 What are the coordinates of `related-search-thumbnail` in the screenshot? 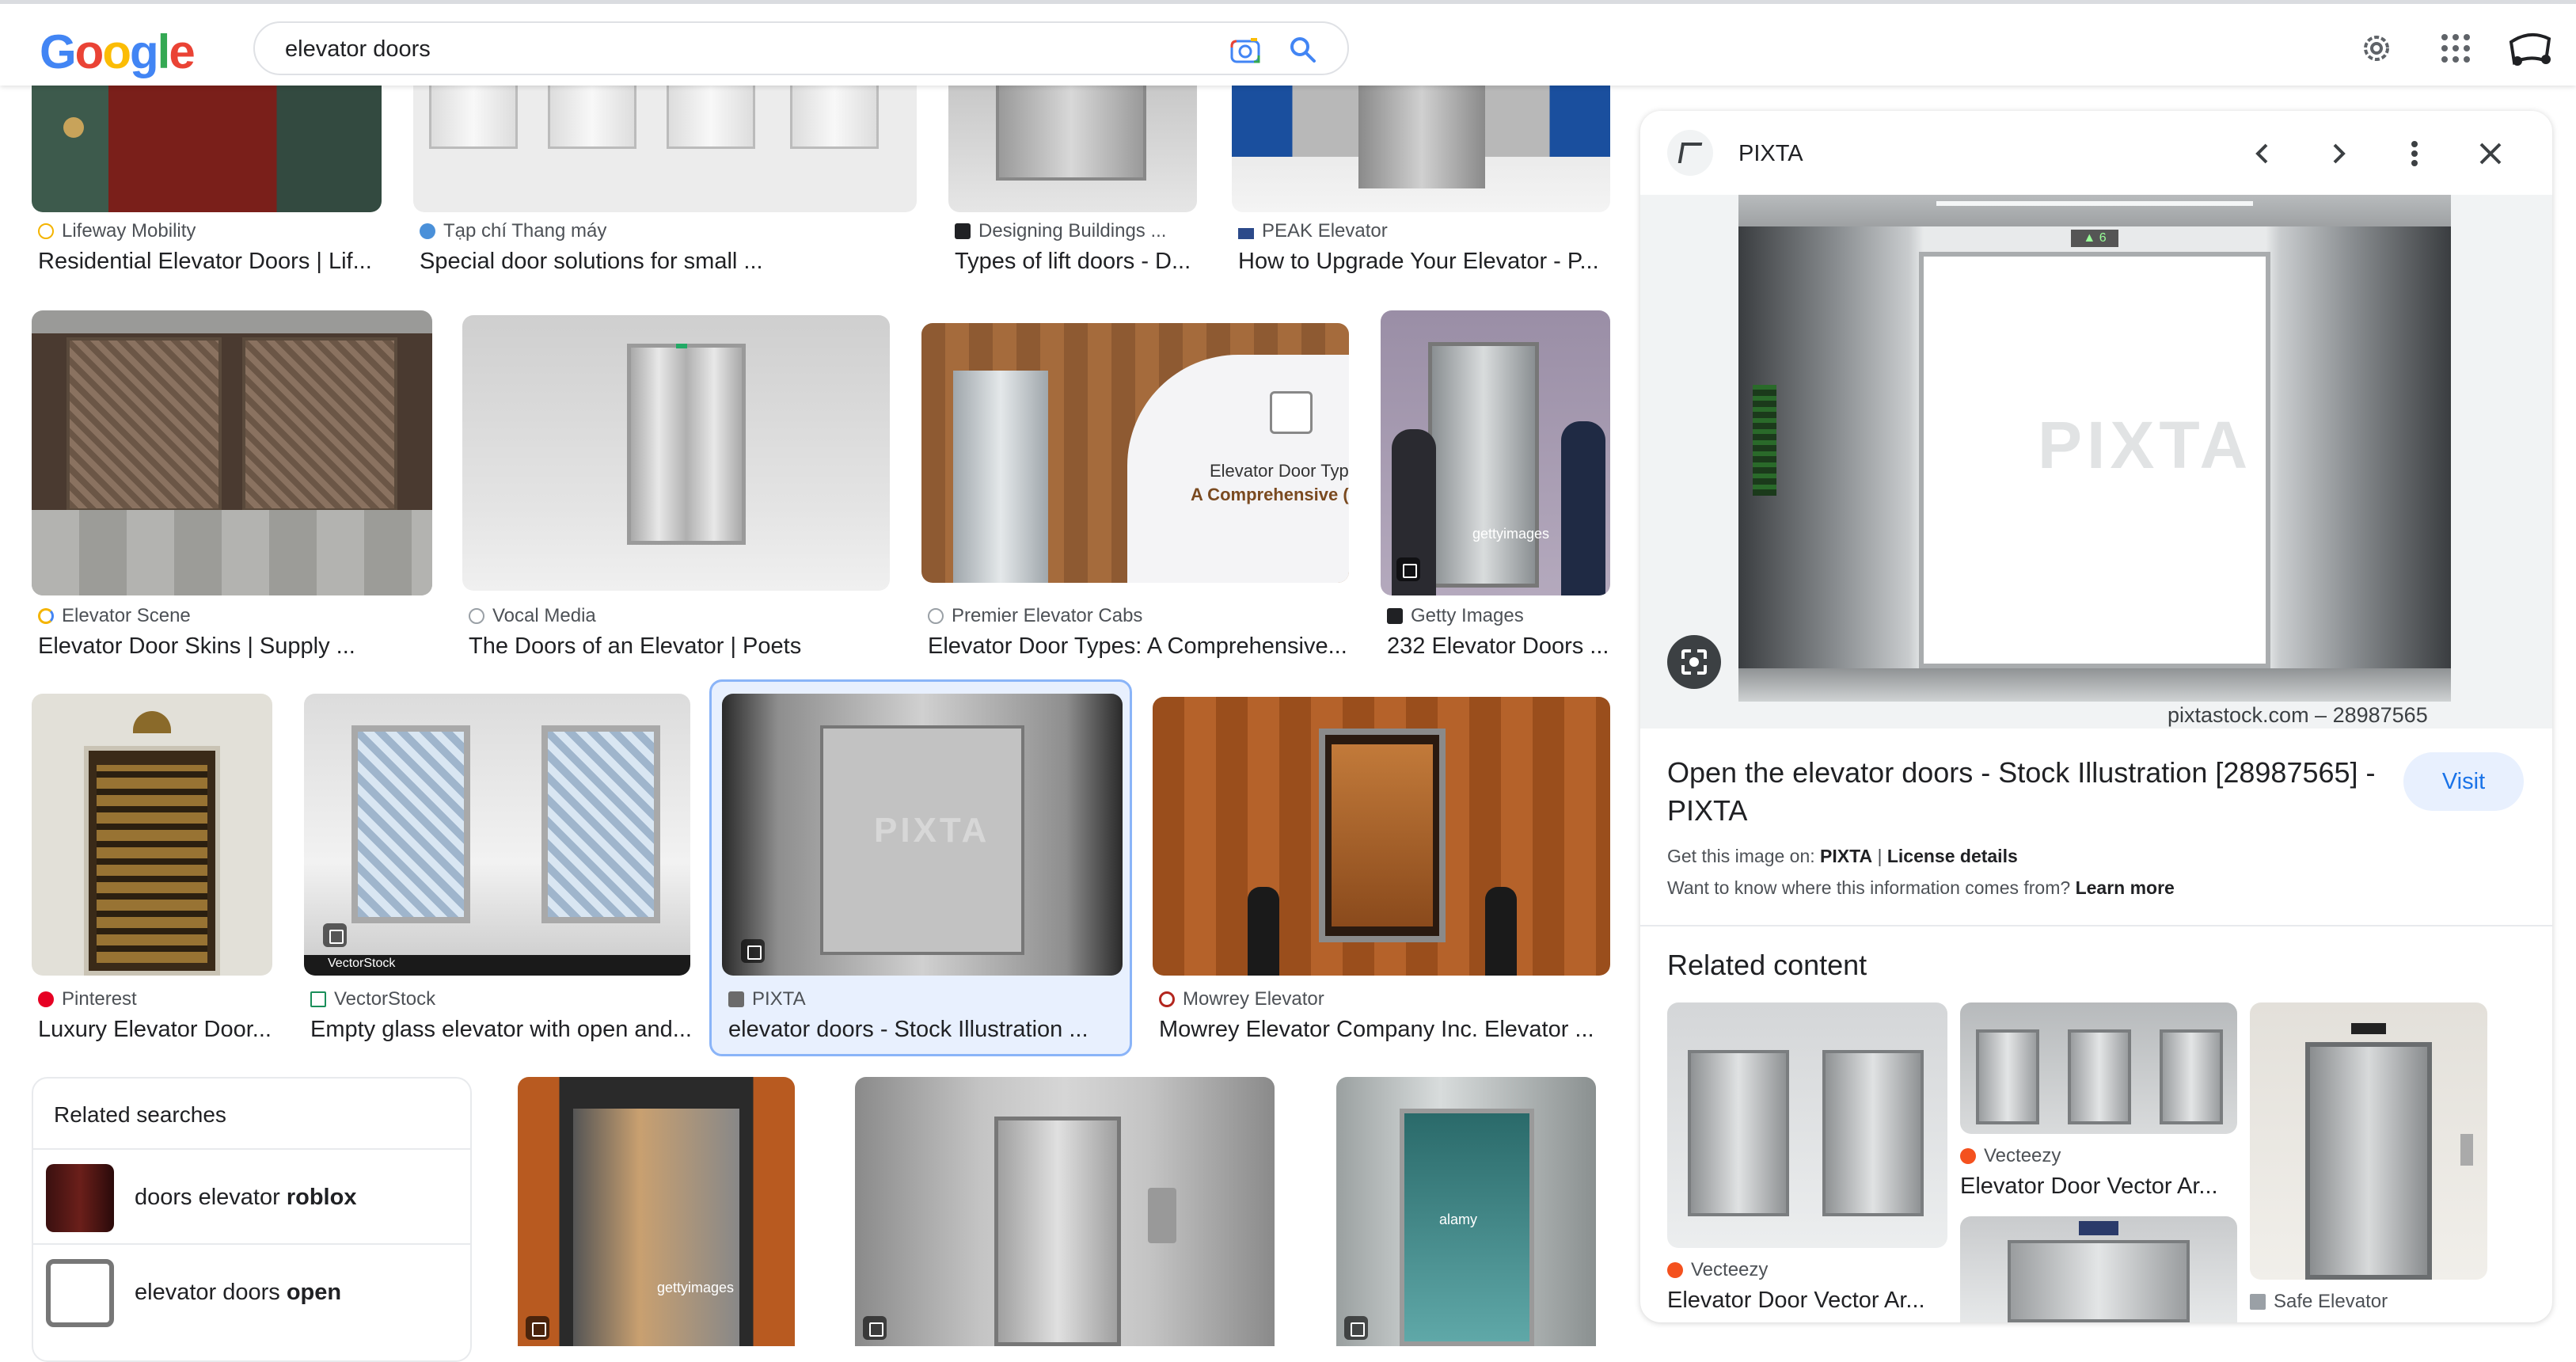 It's located at (80, 1293).